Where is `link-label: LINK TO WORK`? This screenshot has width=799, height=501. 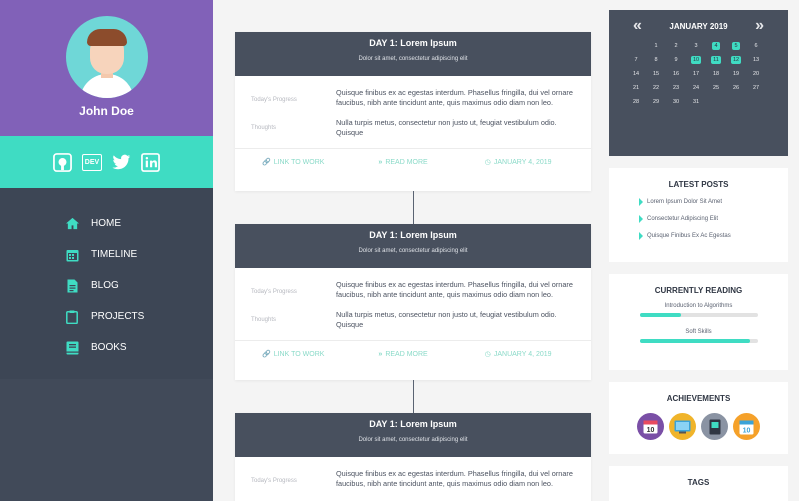 link-label: LINK TO WORK is located at coordinates (299, 162).